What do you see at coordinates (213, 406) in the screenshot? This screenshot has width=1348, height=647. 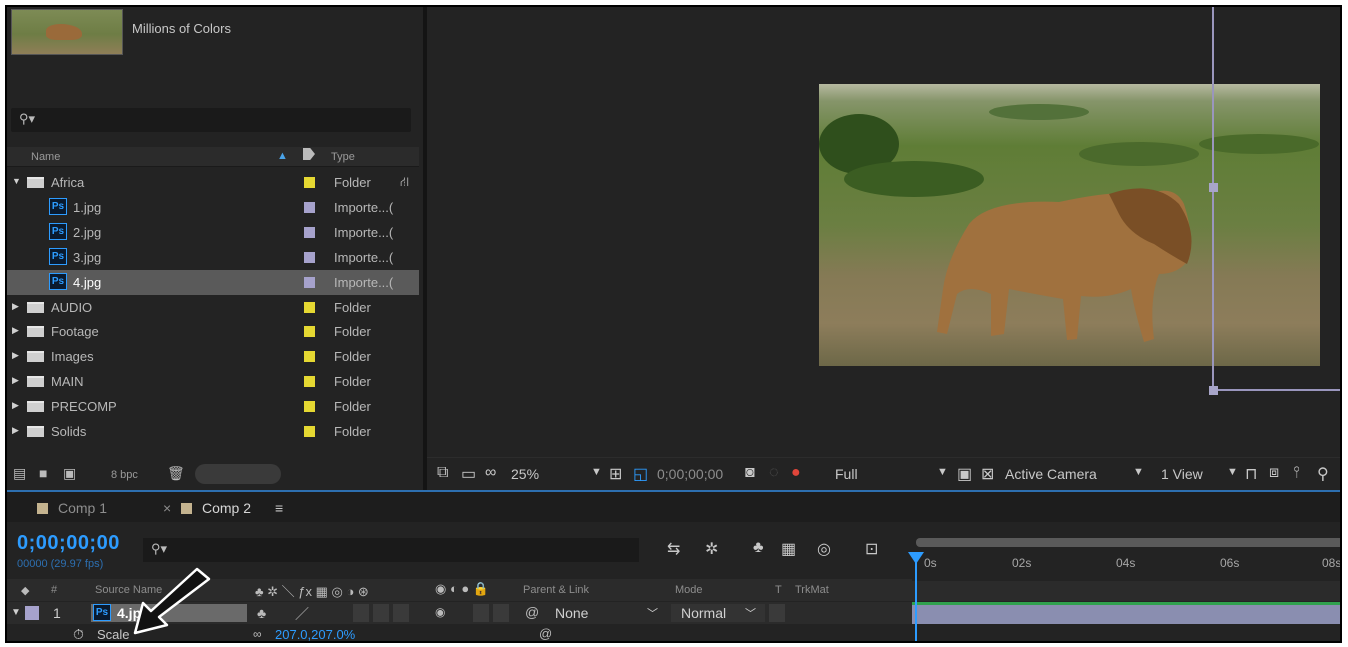 I see `project-folder-row: ▶ PRECOMP Folder` at bounding box center [213, 406].